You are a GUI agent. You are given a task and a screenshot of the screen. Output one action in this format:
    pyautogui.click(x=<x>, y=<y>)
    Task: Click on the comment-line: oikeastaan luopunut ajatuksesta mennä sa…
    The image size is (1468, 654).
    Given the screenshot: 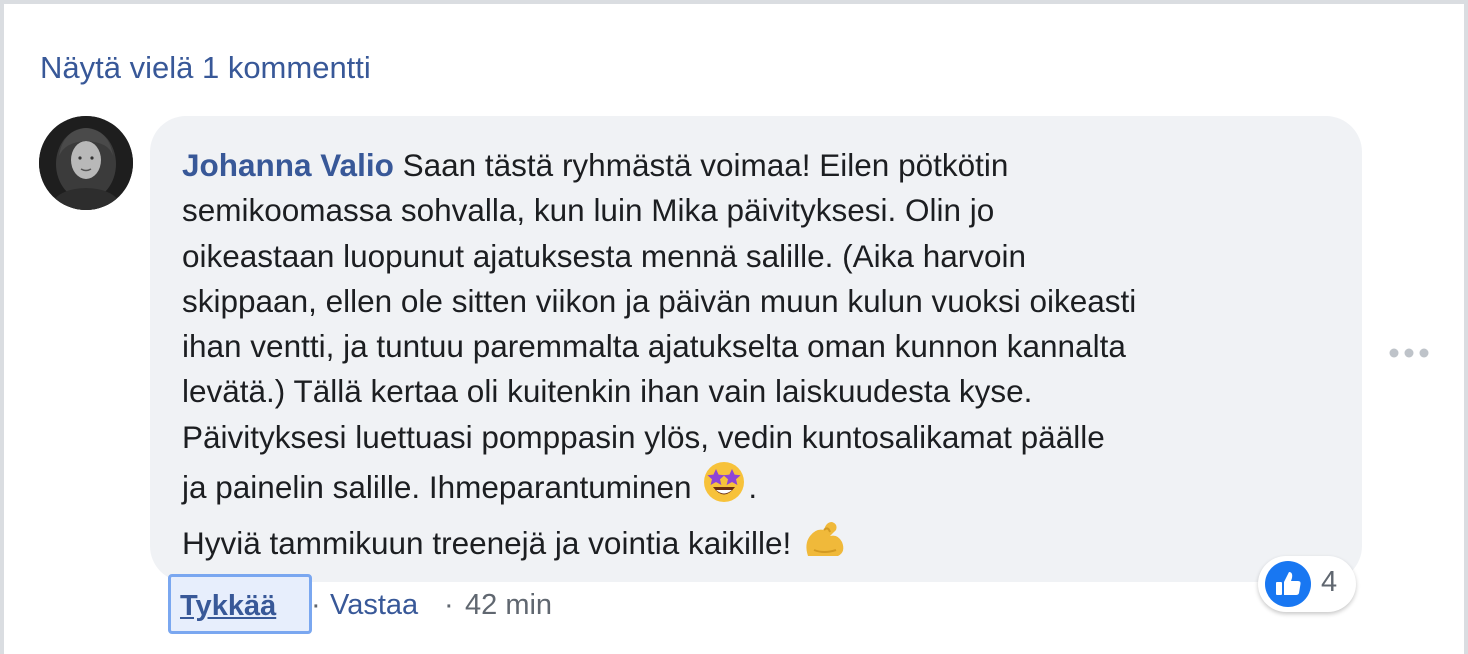 What is the action you would take?
    pyautogui.click(x=604, y=255)
    